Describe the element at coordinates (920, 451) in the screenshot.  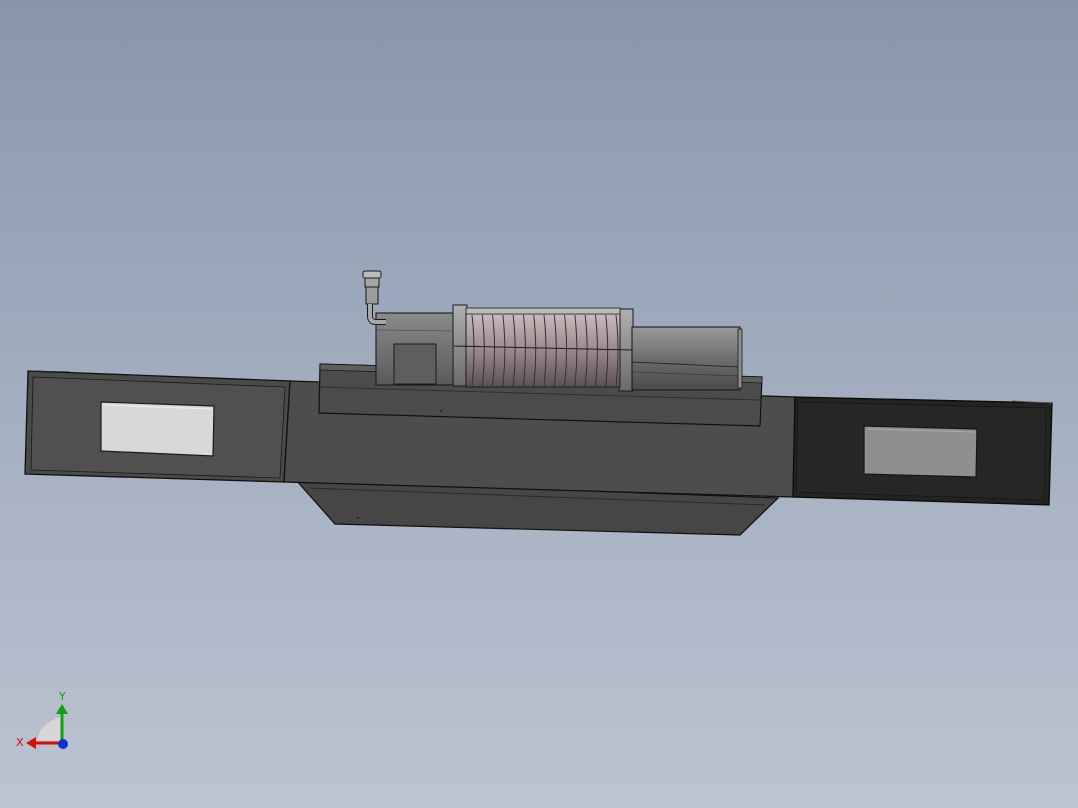
I see `light-cutout-right` at that location.